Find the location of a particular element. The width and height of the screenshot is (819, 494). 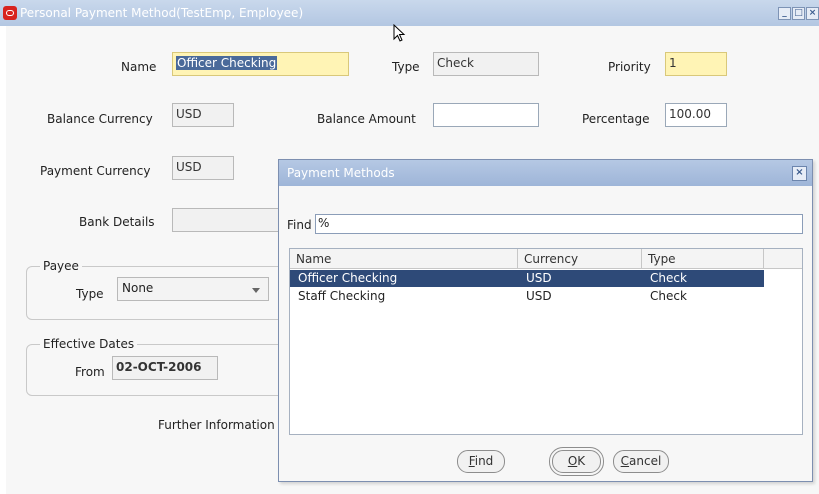

from-date-field: 02-OCT-2006 is located at coordinates (165, 368).